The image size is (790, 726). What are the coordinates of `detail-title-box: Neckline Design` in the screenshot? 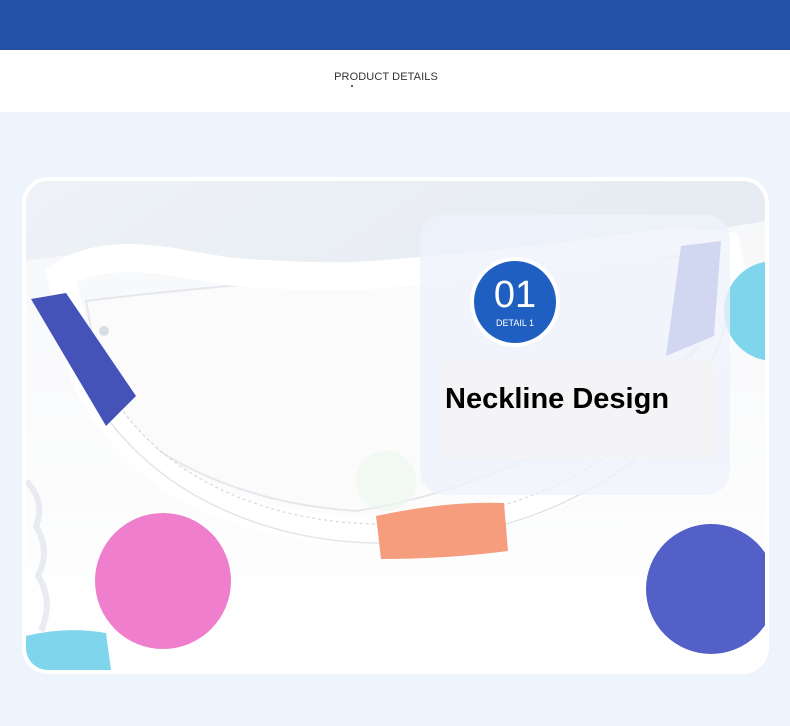 It's located at (577, 410).